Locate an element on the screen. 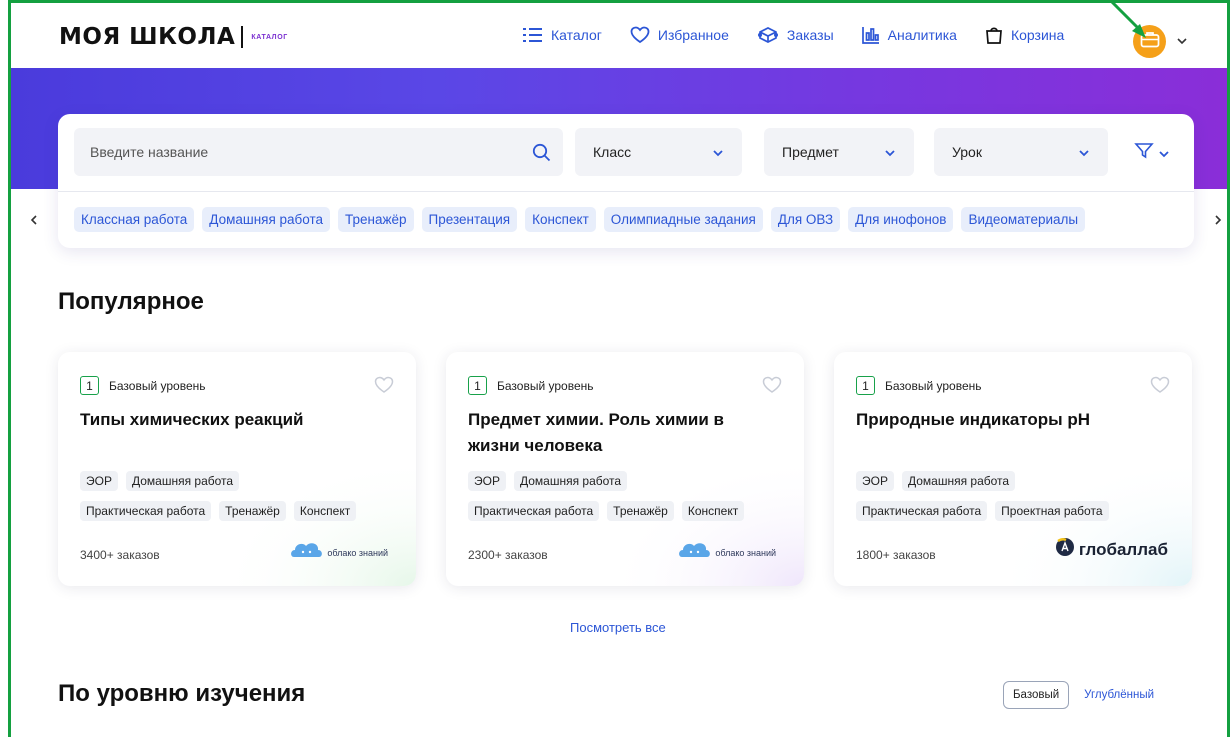  select-subject: Предмет is located at coordinates (839, 152).